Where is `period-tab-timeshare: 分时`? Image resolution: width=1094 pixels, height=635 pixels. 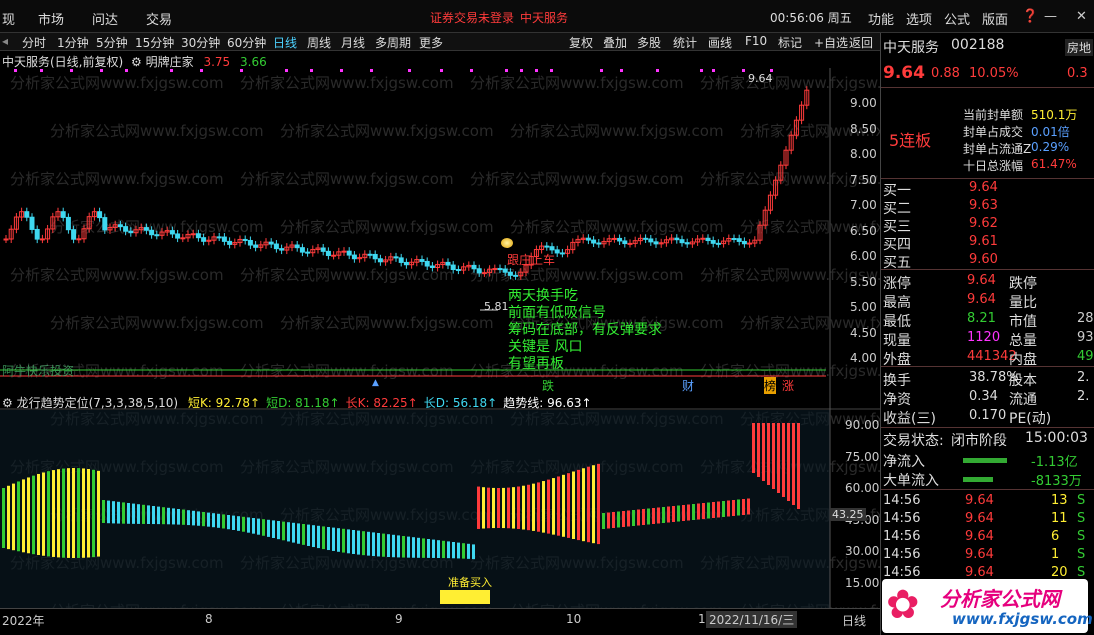
period-tab-timeshare: 分时 is located at coordinates (34, 42).